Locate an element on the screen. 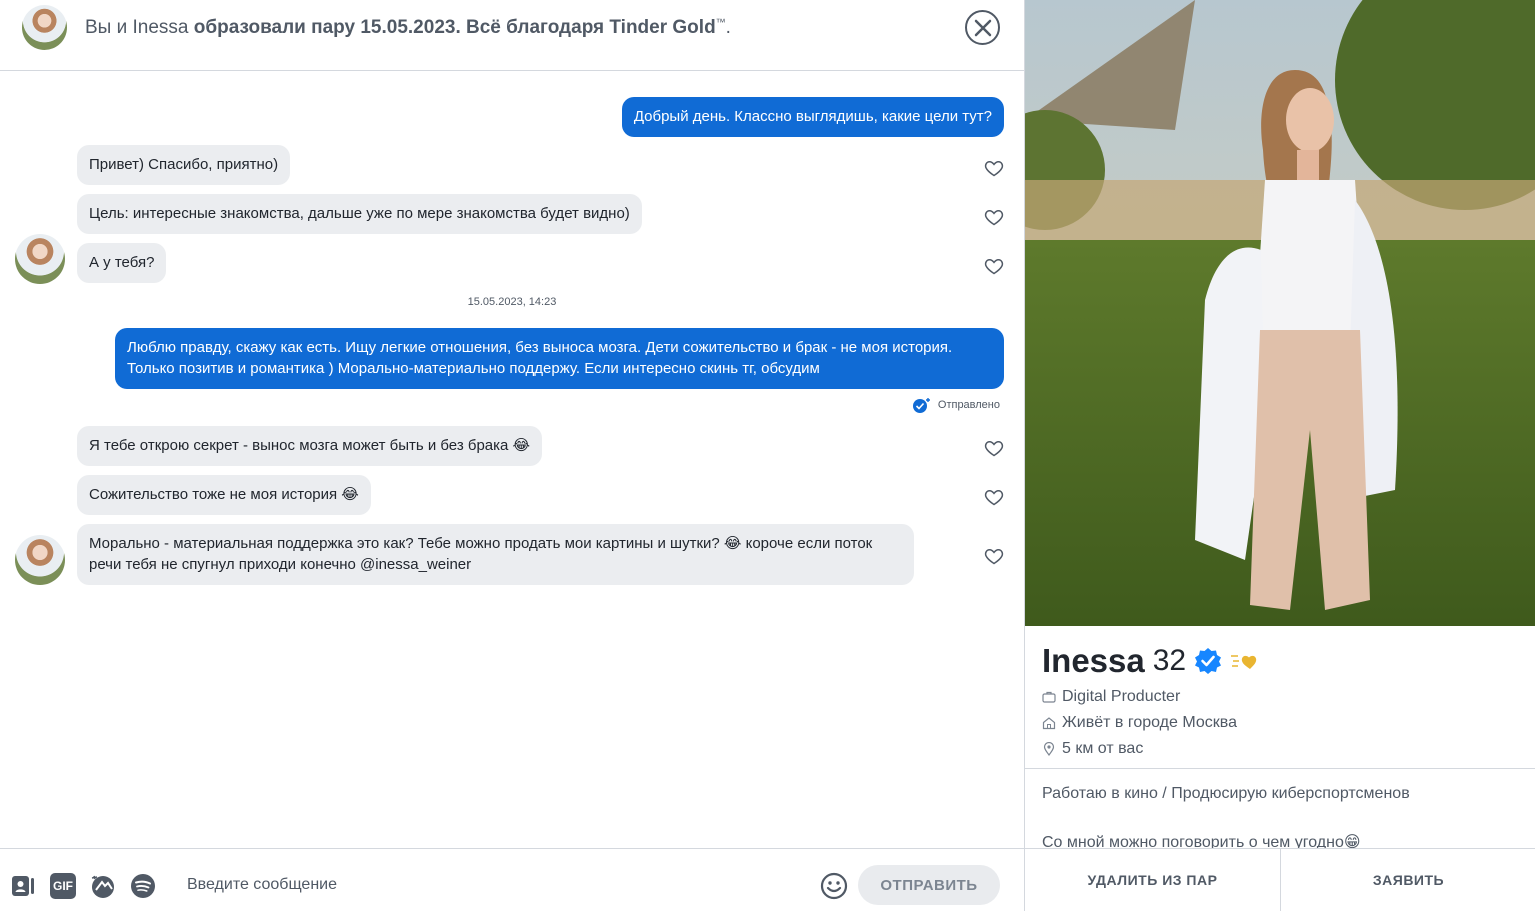 This screenshot has height=911, width=1535. unmatch-button: УДАЛИТЬ ИЗ ПАР is located at coordinates (1152, 880).